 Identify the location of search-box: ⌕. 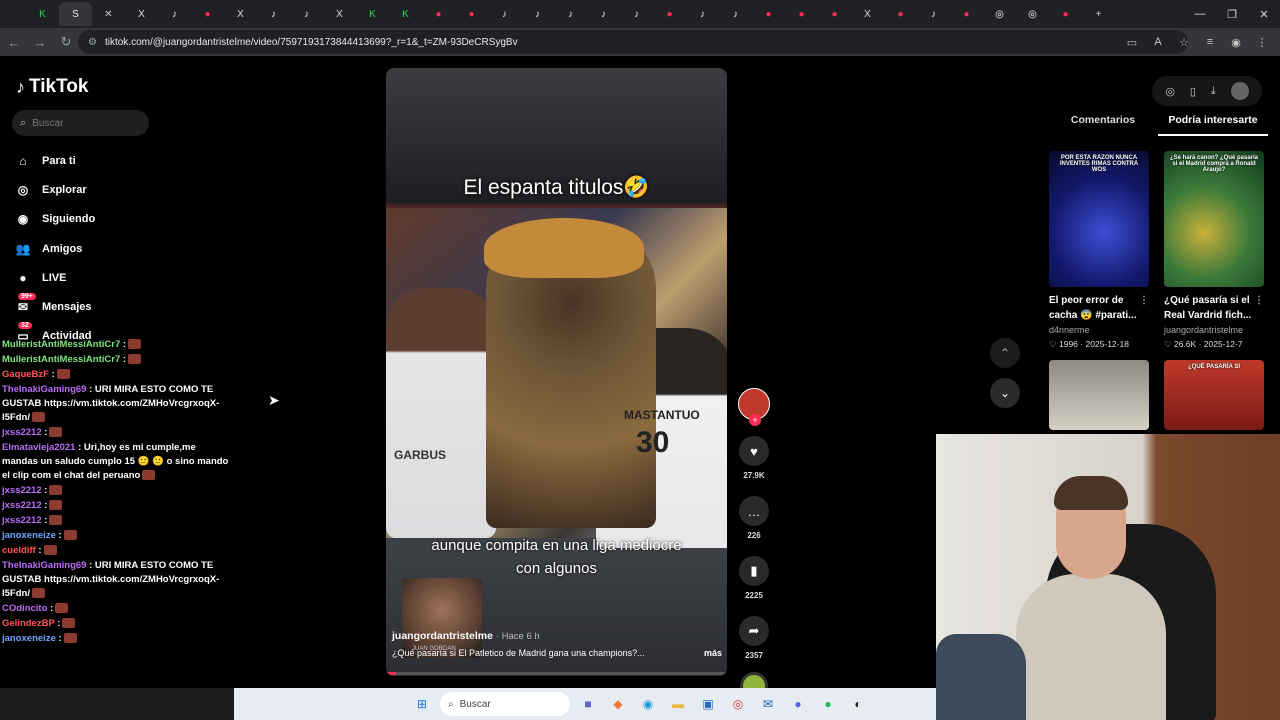
(80, 123).